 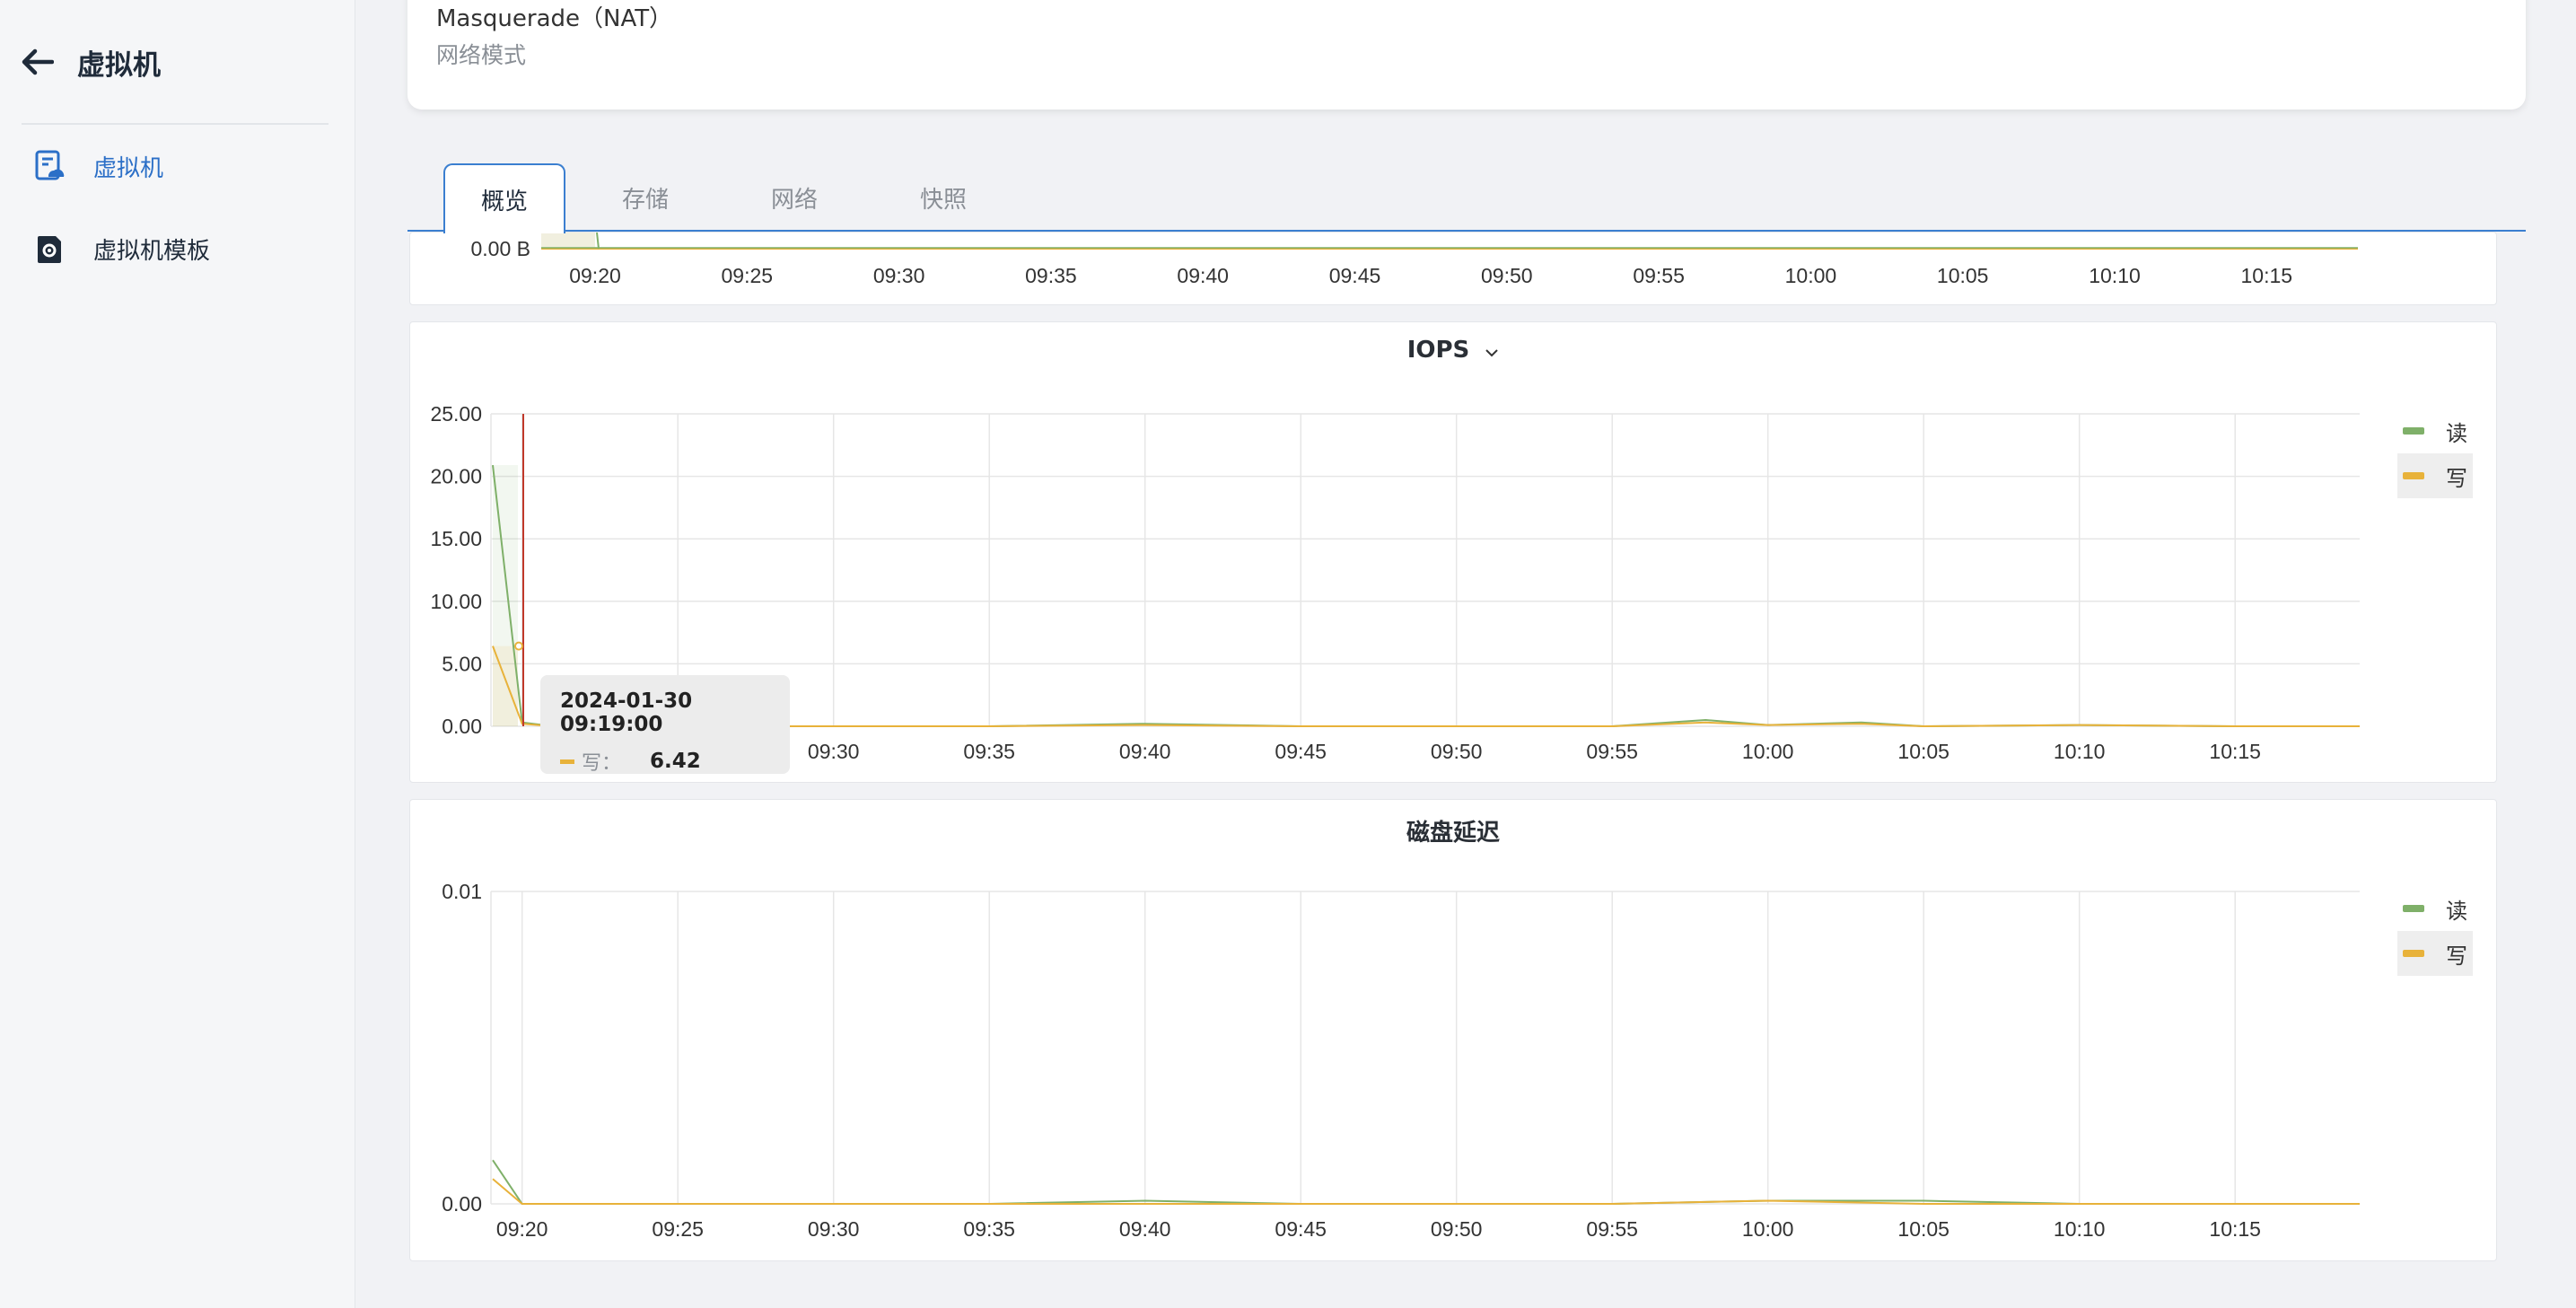 What do you see at coordinates (456, 538) in the screenshot?
I see `y-tick-label: 15.00` at bounding box center [456, 538].